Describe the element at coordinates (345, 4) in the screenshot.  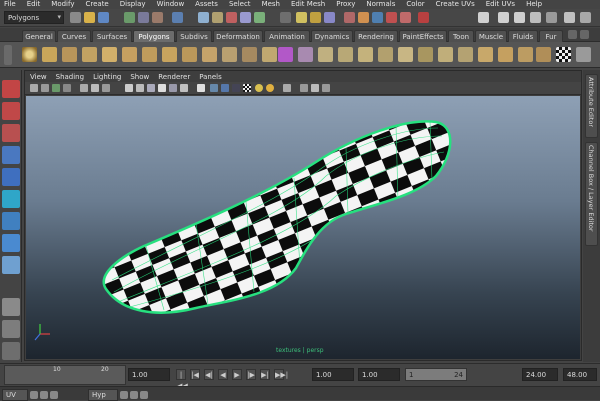
I see `menu-proxy: Proxy` at that location.